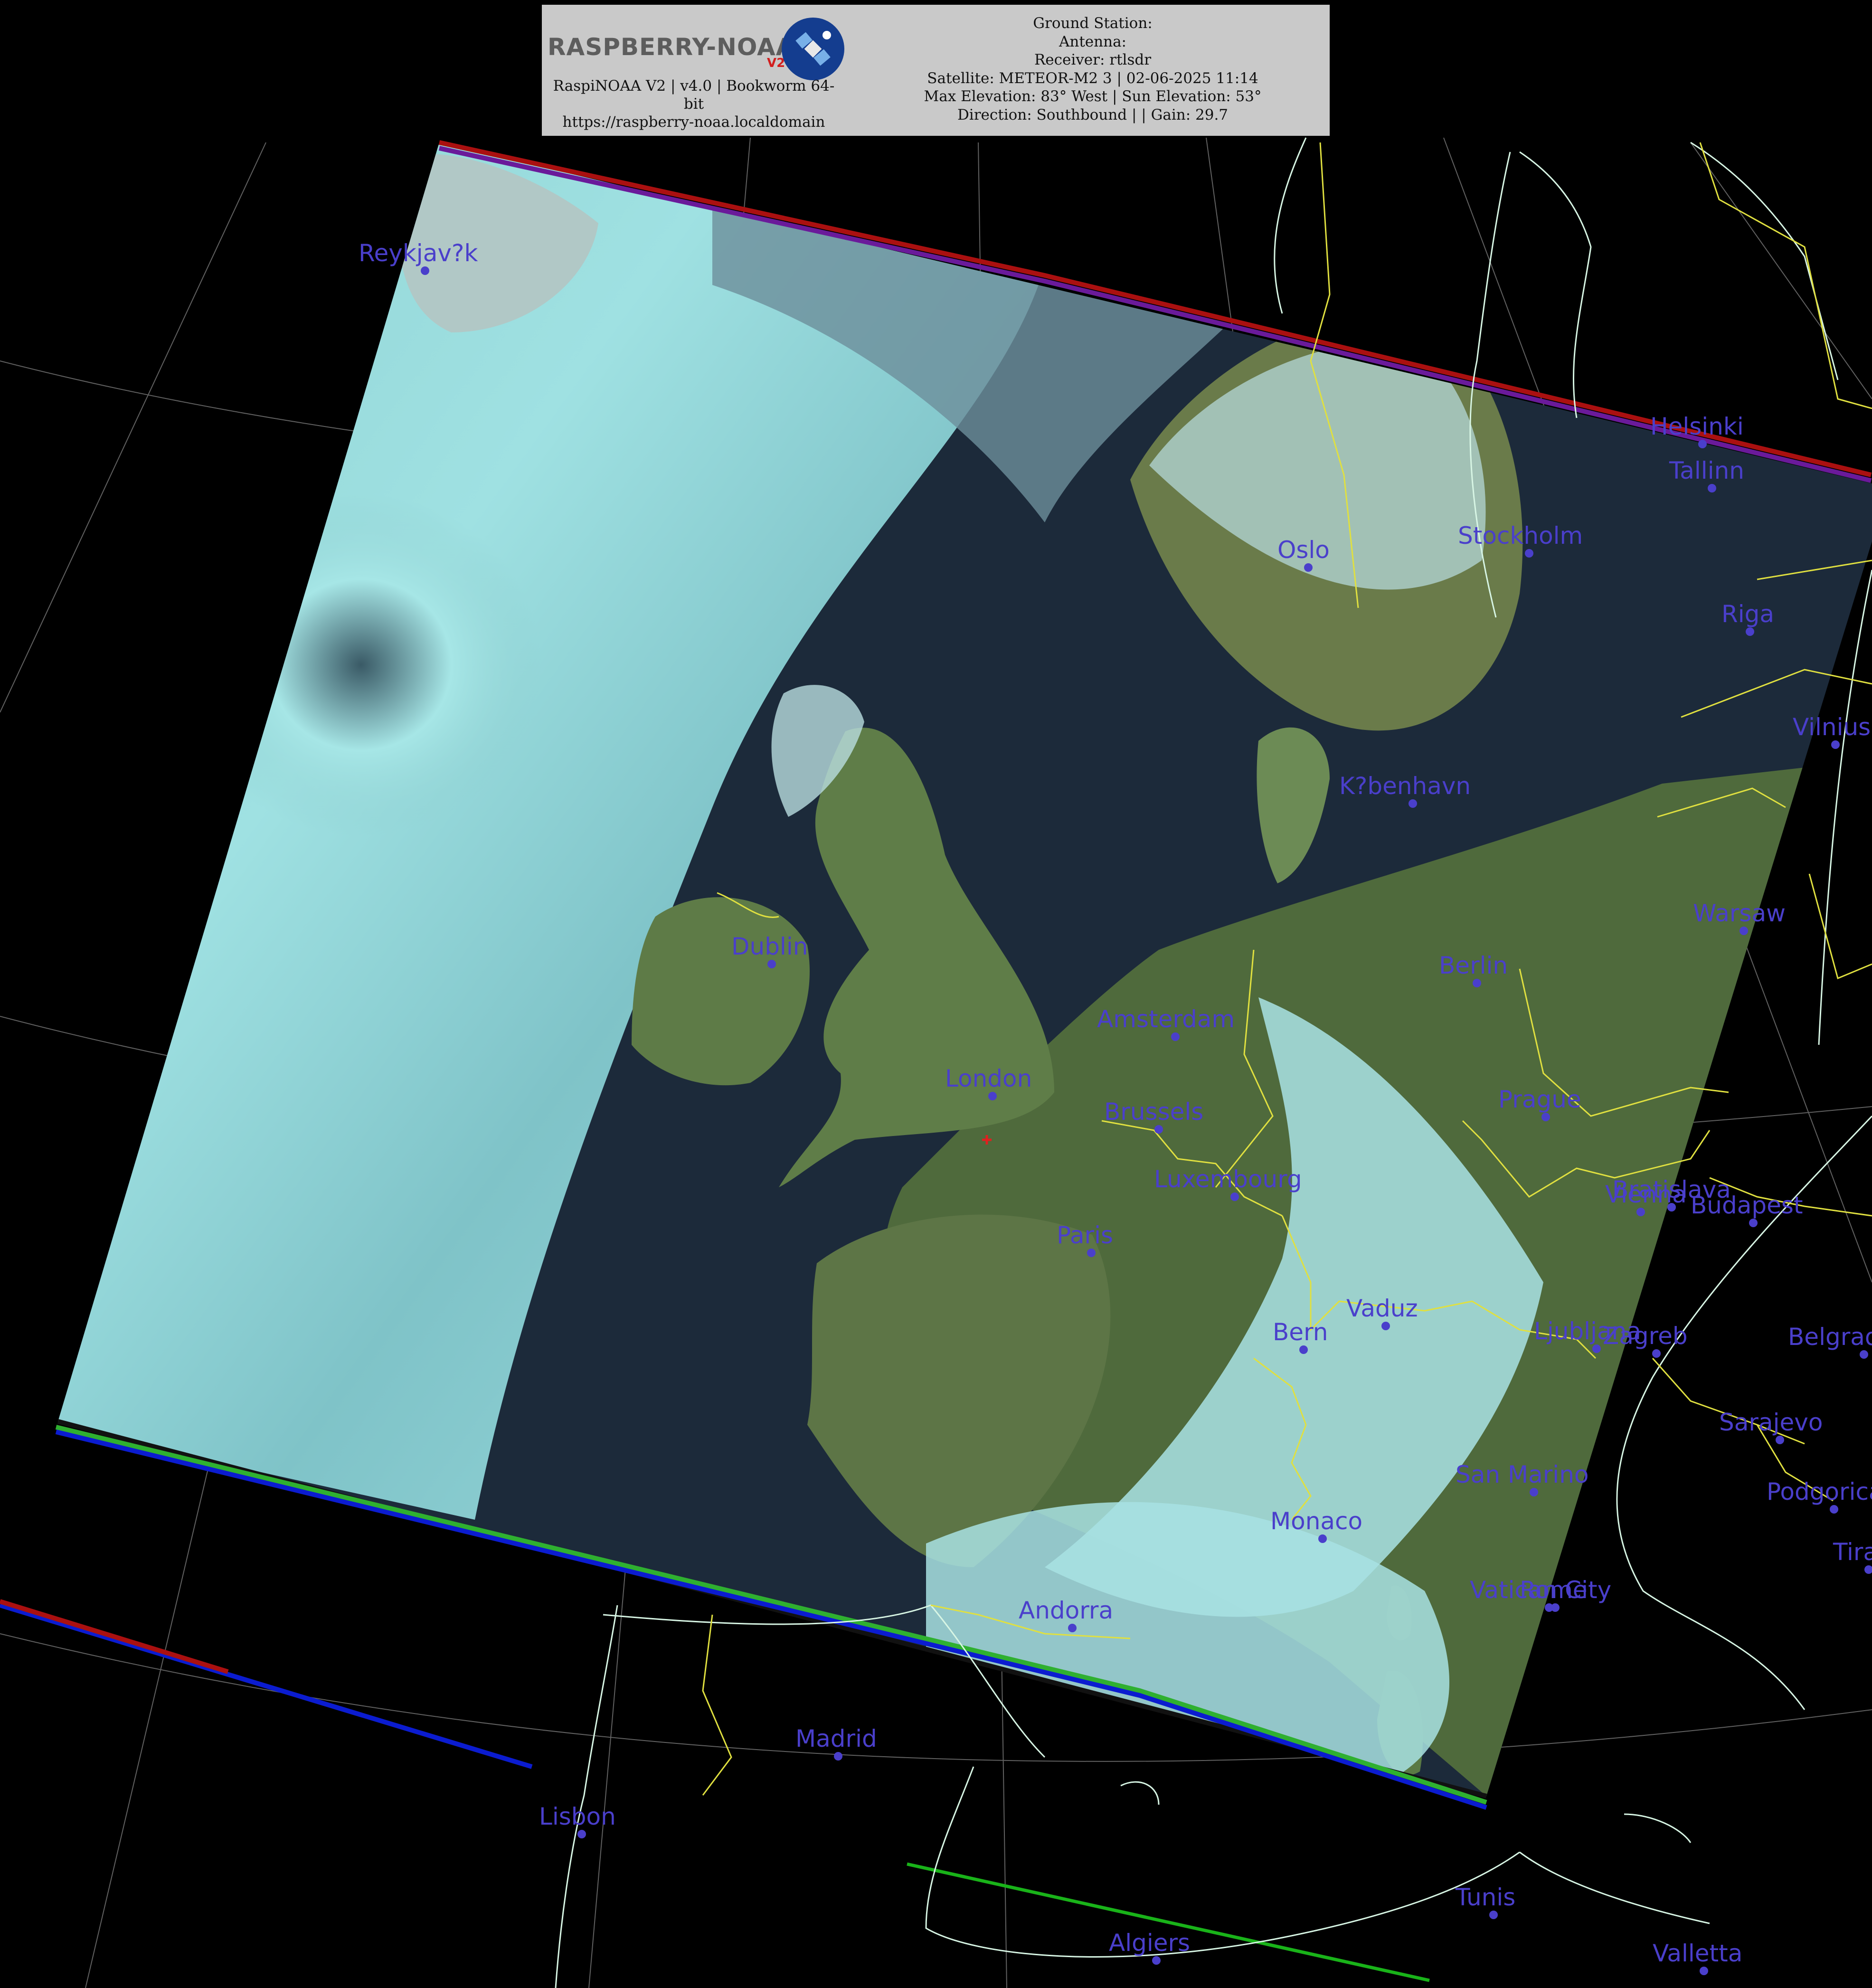 This screenshot has height=1988, width=1872. I want to click on city-label: Oslo, so click(1303, 550).